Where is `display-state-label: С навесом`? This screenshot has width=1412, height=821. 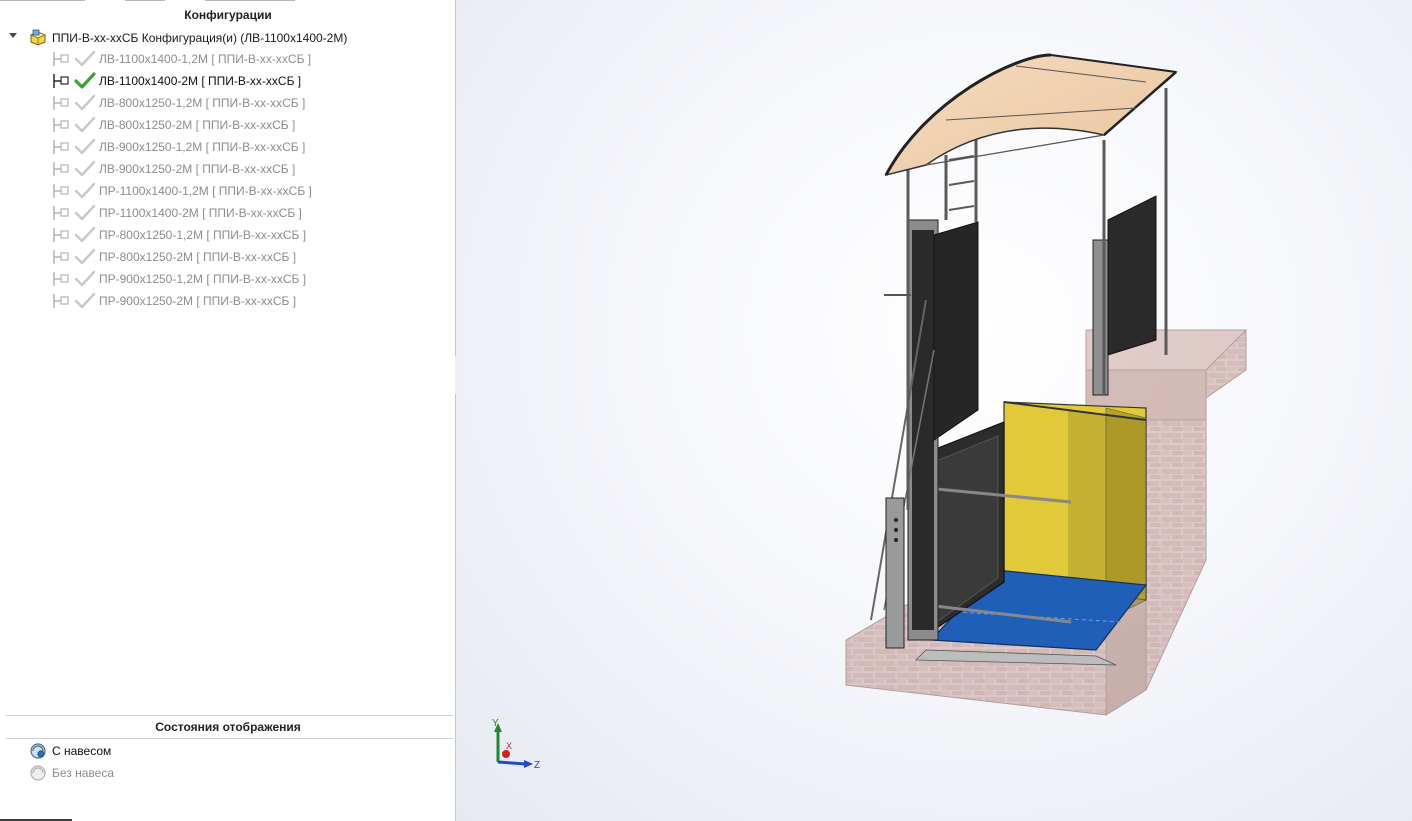
display-state-label: С навесом is located at coordinates (82, 751).